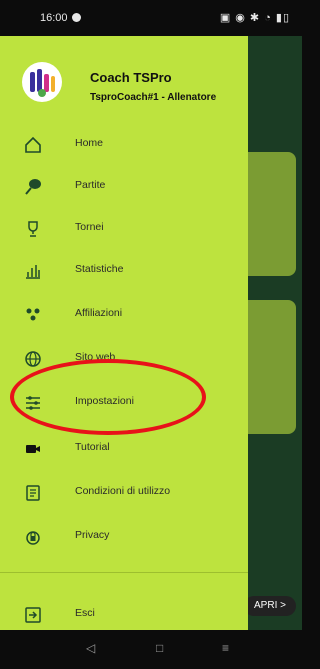 Image resolution: width=320 pixels, height=669 pixels. What do you see at coordinates (108, 397) in the screenshot?
I see `highlight-circle` at bounding box center [108, 397].